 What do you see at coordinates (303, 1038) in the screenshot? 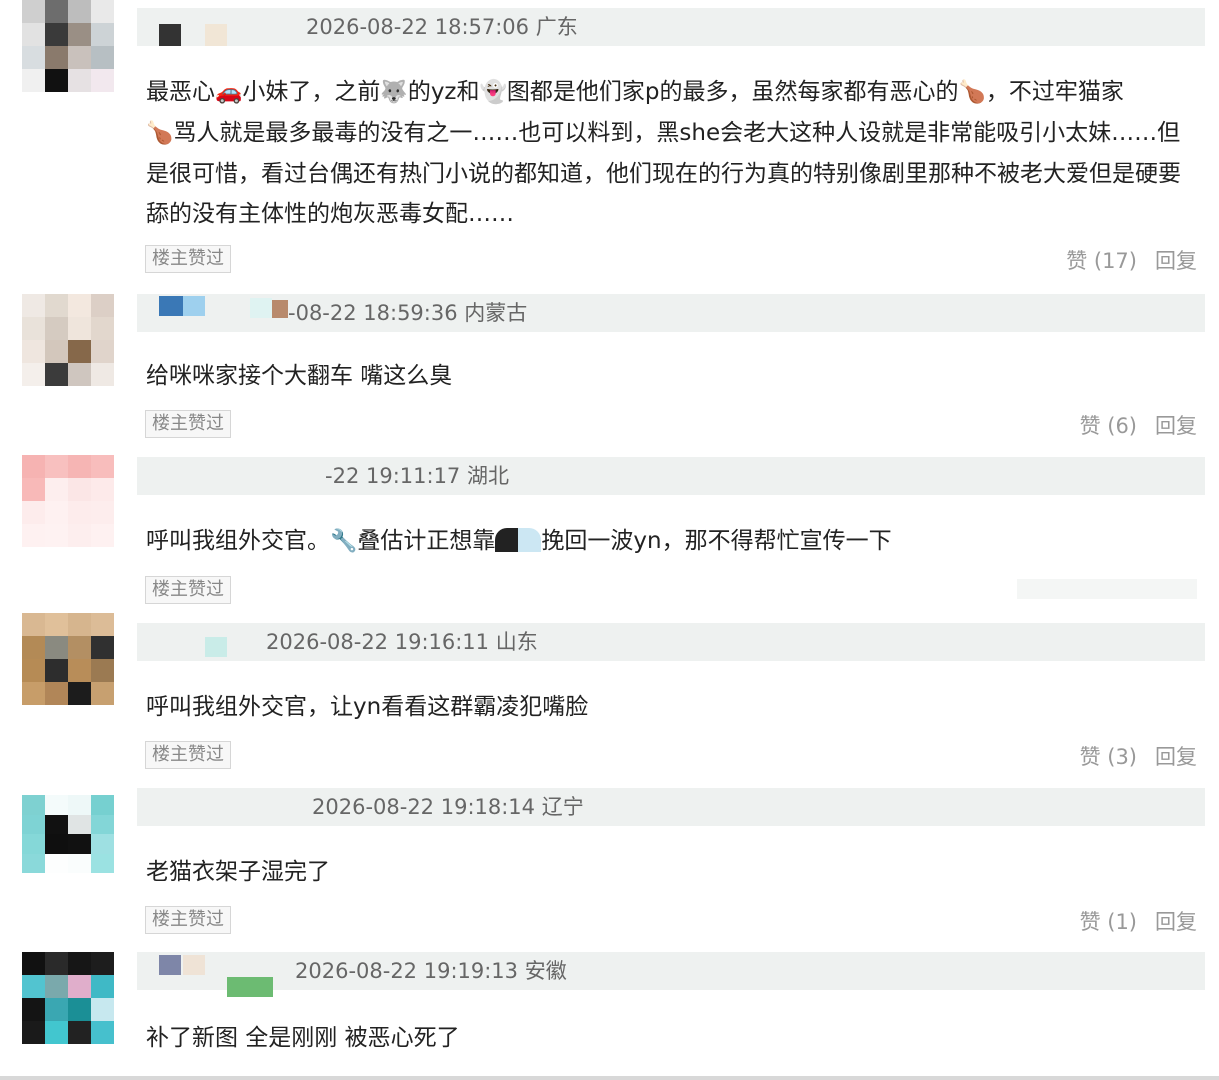
I see `comment-content: 补了新图 全是刚刚 被恶心死了` at bounding box center [303, 1038].